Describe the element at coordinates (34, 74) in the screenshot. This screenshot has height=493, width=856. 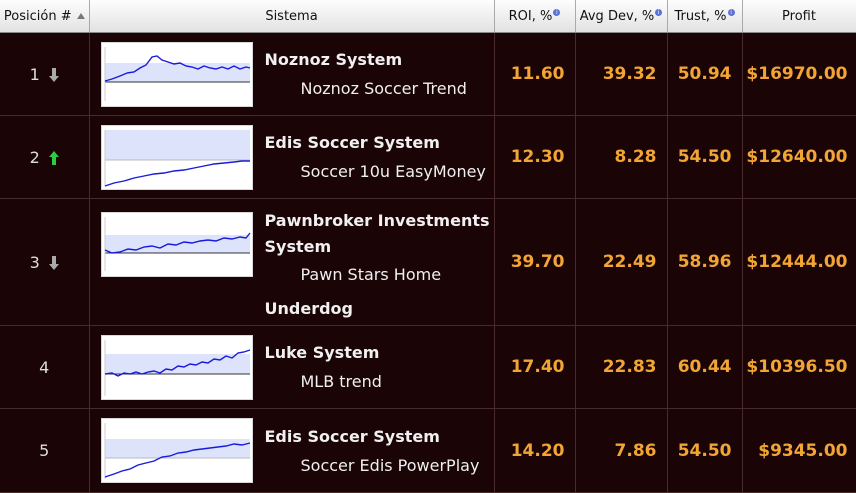
I see `position-number: 1` at that location.